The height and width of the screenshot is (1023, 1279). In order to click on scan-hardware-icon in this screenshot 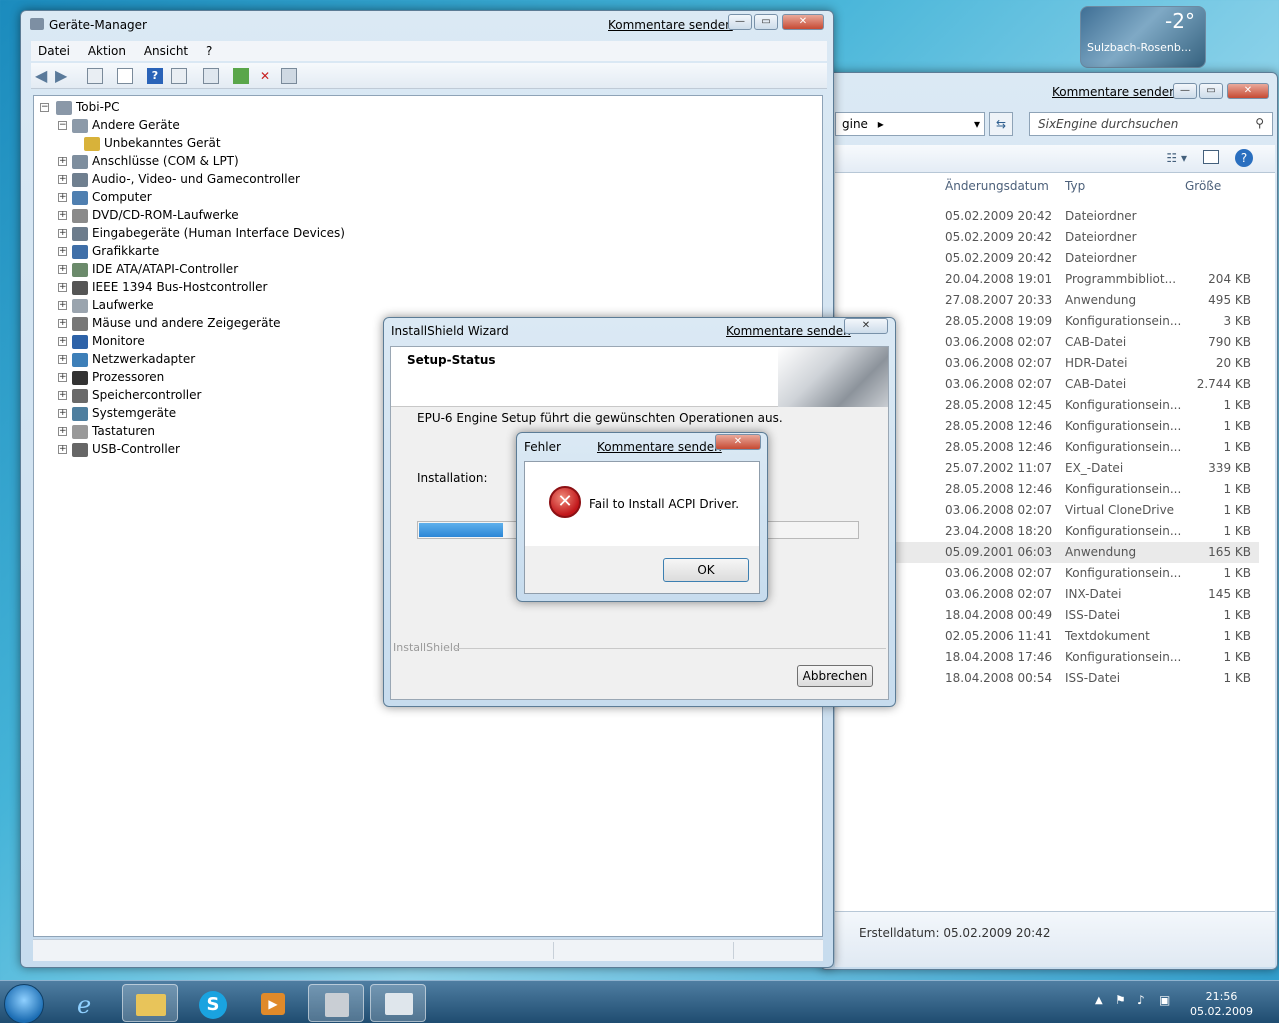, I will do `click(211, 76)`.